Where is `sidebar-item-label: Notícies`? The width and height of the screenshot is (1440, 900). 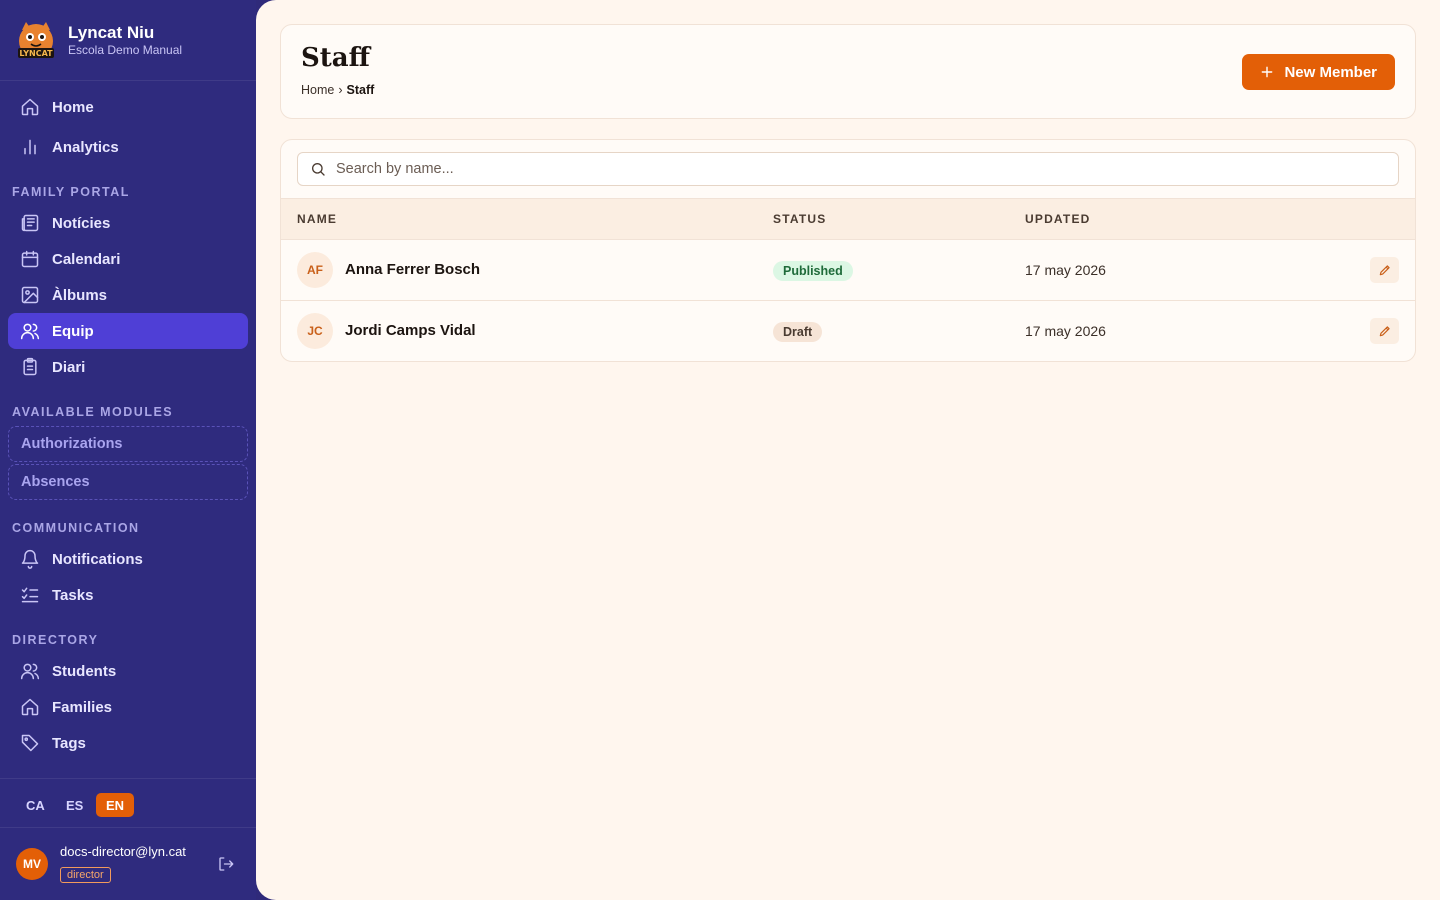
sidebar-item-label: Notícies is located at coordinates (81, 223).